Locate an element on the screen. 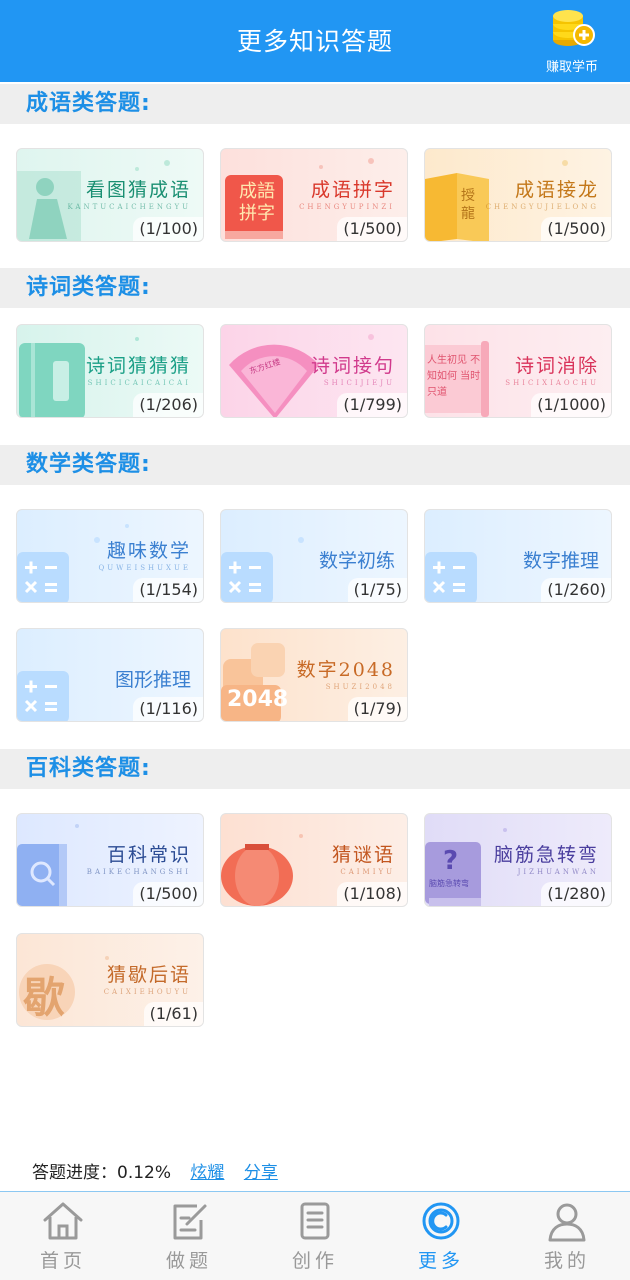 This screenshot has height=1280, width=630. card-shicicaicaicai: 诗词猜猜猜 SHICICAICAICAI (1/206) is located at coordinates (110, 371).